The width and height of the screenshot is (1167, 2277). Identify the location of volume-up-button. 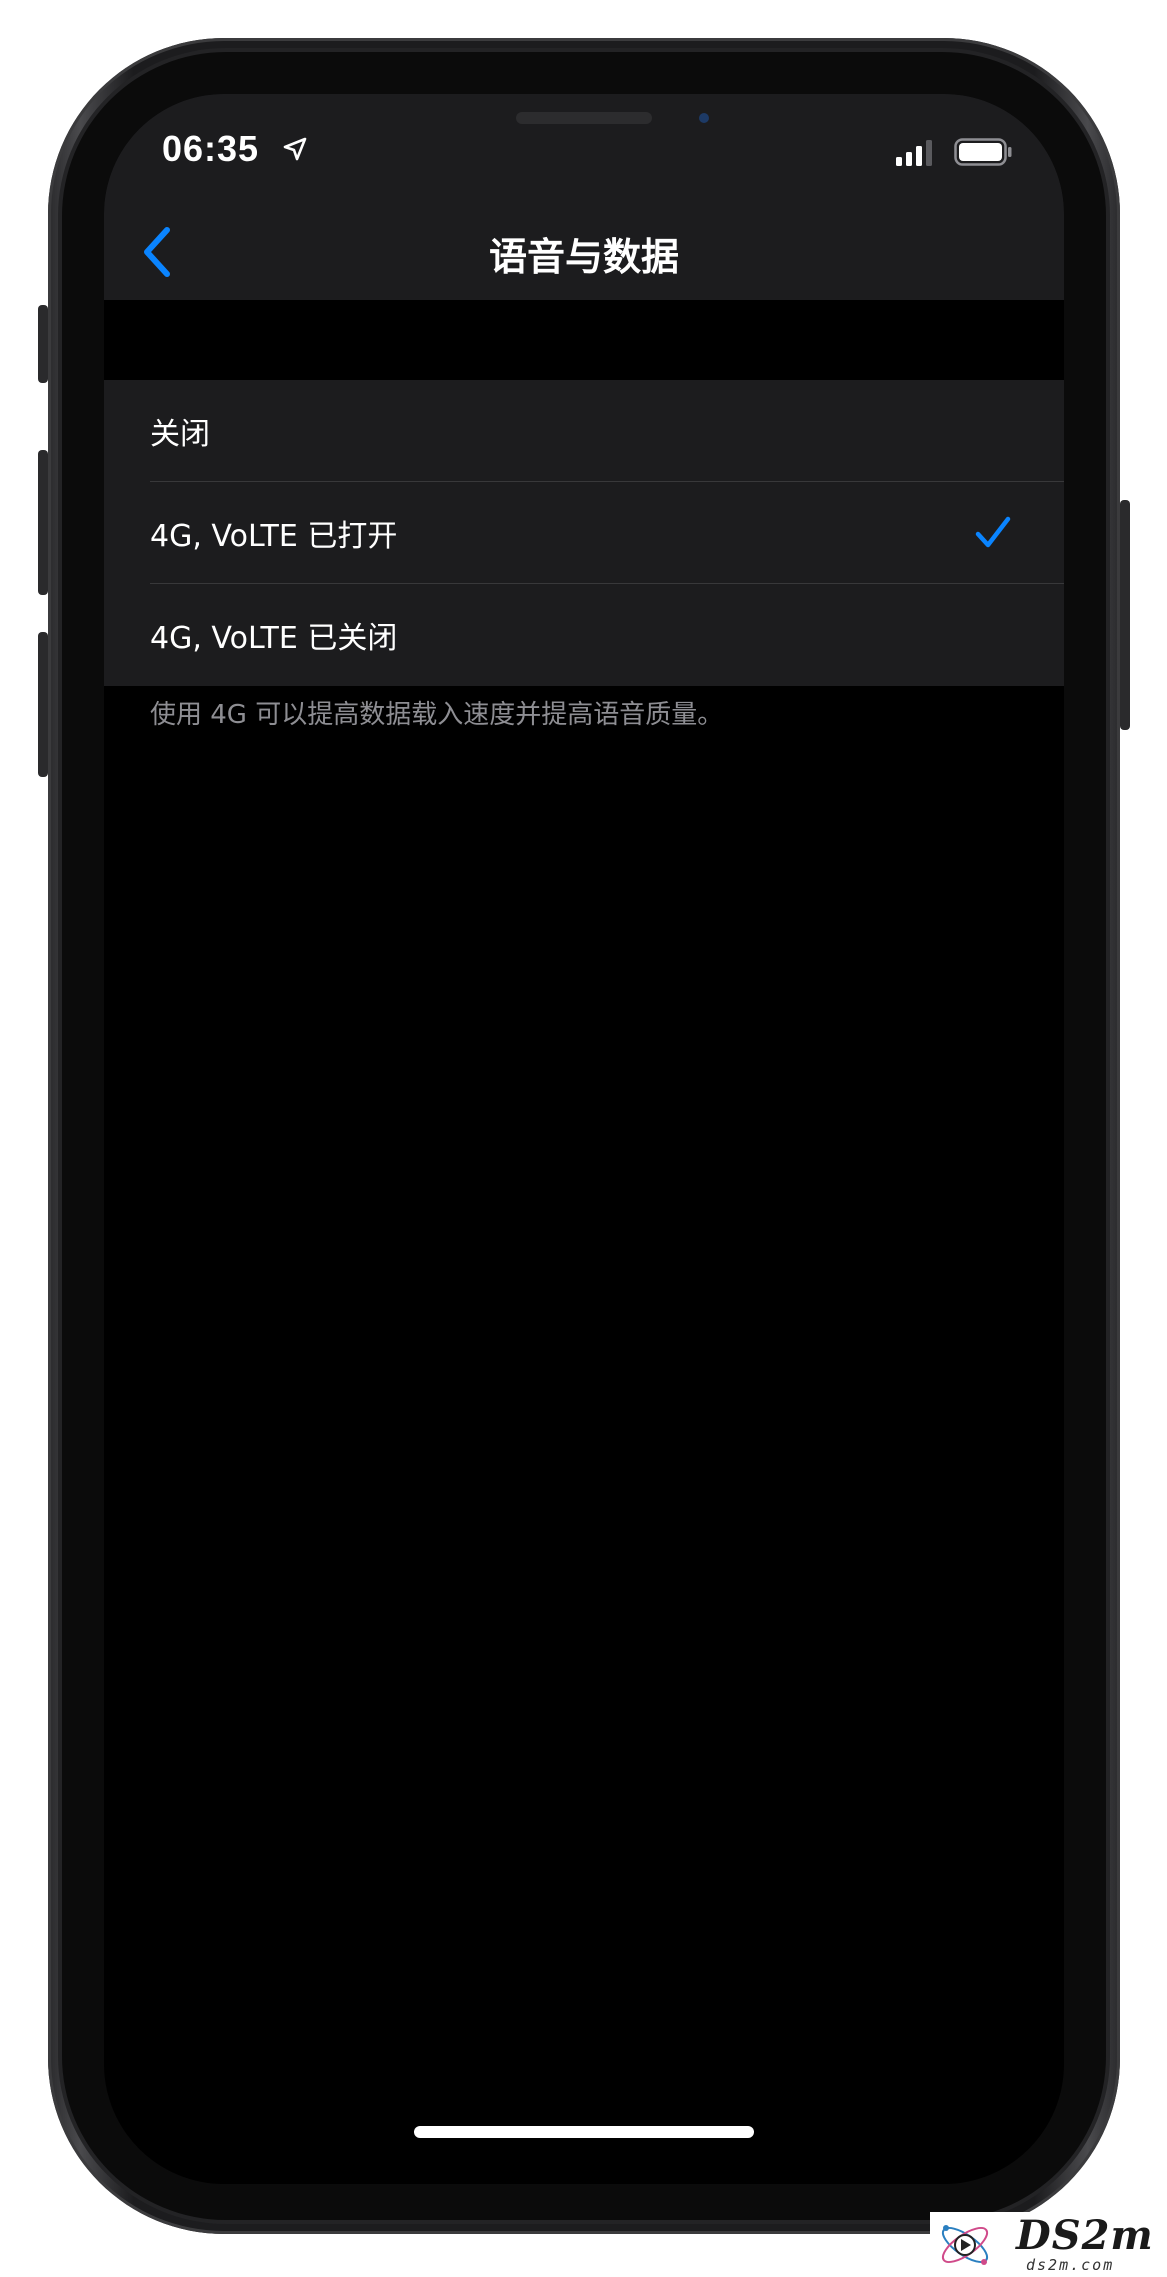
(43, 522).